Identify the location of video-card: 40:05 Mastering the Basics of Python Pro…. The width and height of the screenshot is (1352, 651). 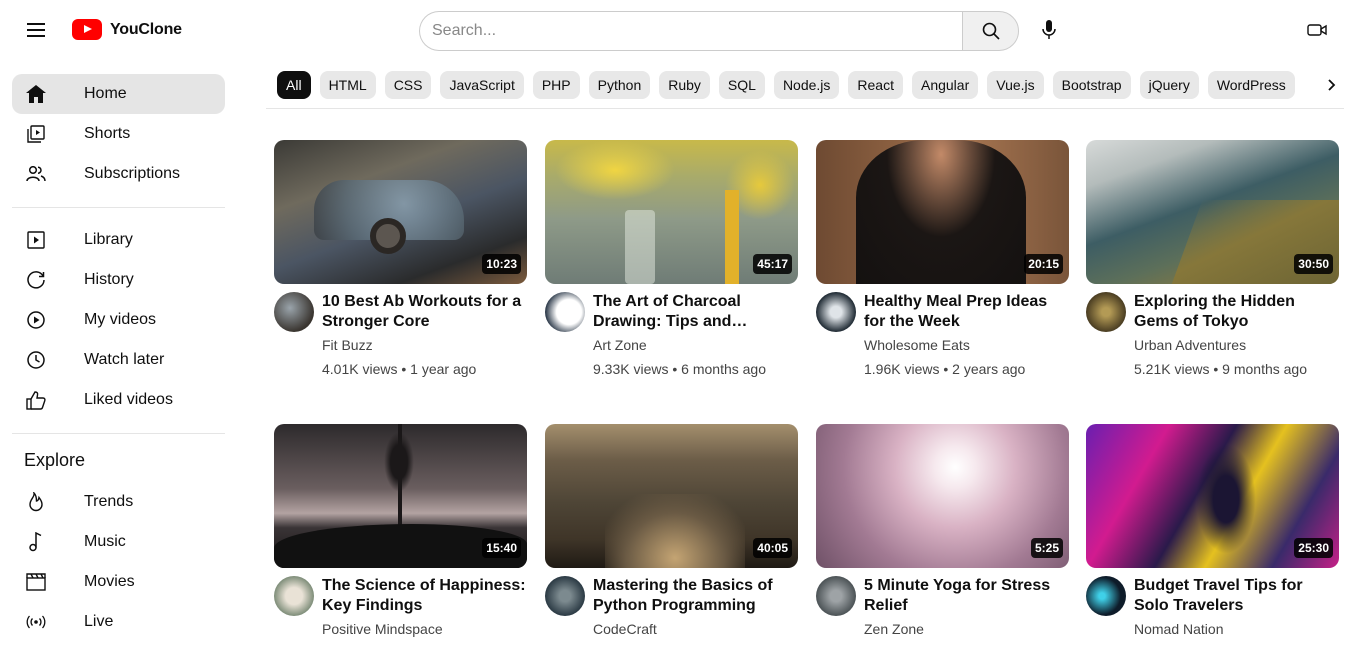
(671, 537).